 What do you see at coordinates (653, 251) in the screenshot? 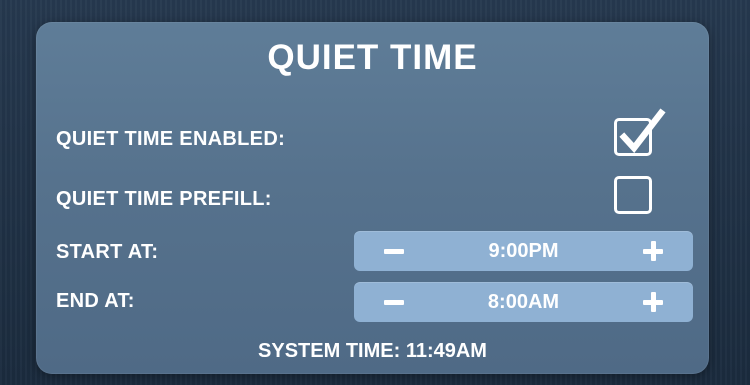
I see `start-time-increment-button` at bounding box center [653, 251].